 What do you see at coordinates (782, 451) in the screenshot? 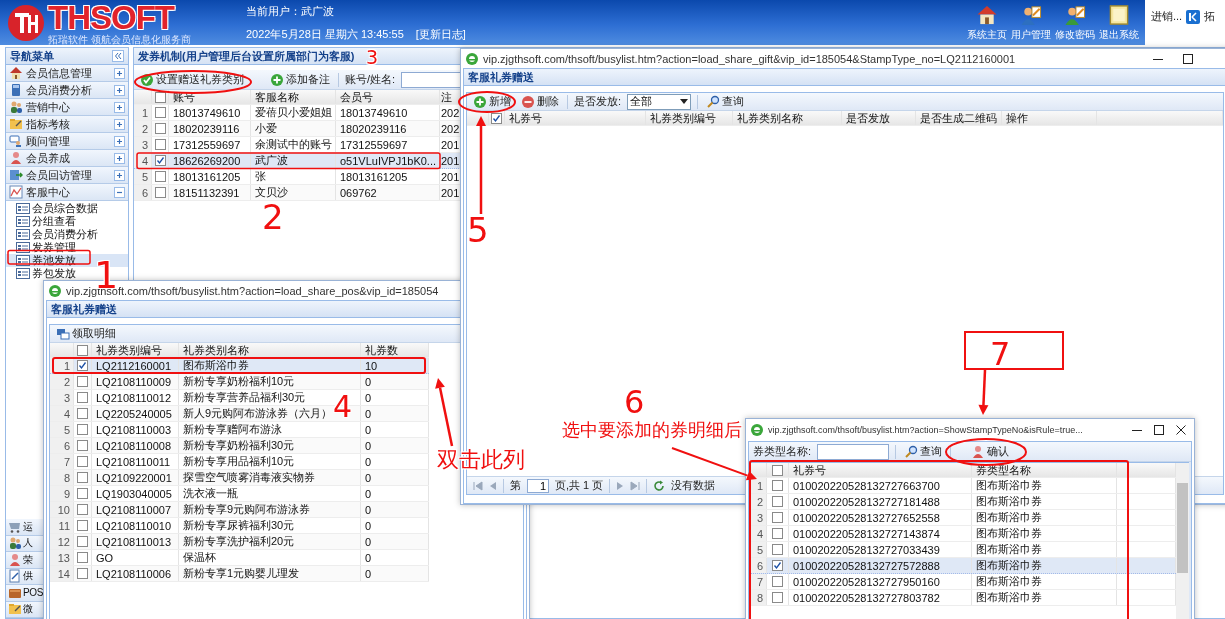
I see `filter-label: 券类型名称:` at bounding box center [782, 451].